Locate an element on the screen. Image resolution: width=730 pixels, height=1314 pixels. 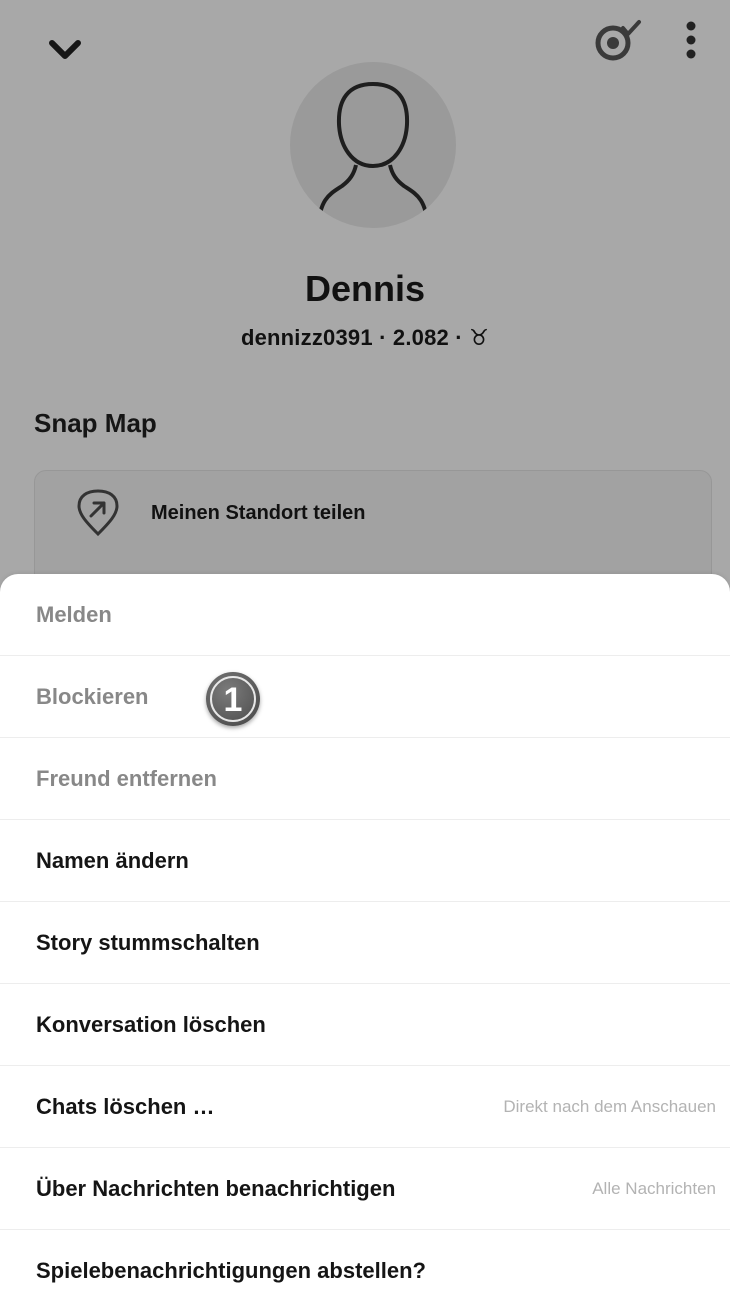
avatar is located at coordinates (373, 145).